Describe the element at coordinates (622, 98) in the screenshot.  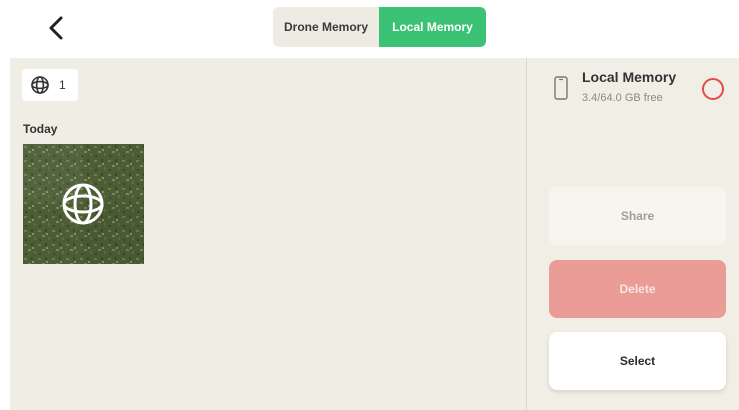
I see `storage-free-space: 3.4/64.0 GB free` at that location.